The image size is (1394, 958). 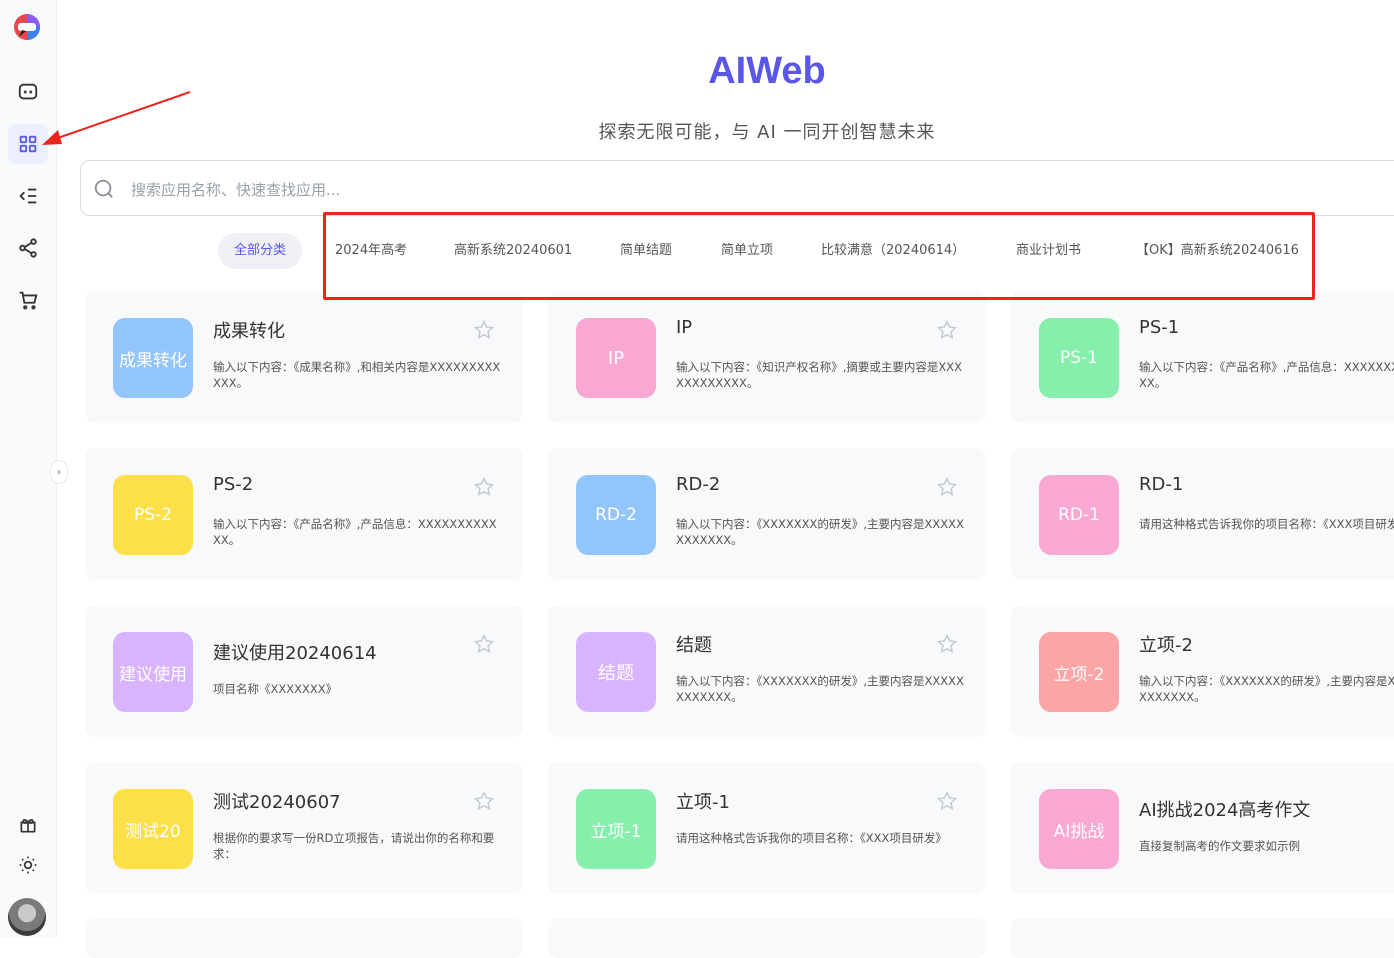 What do you see at coordinates (646, 251) in the screenshot?
I see `tab-simple-closing: 简单结题` at bounding box center [646, 251].